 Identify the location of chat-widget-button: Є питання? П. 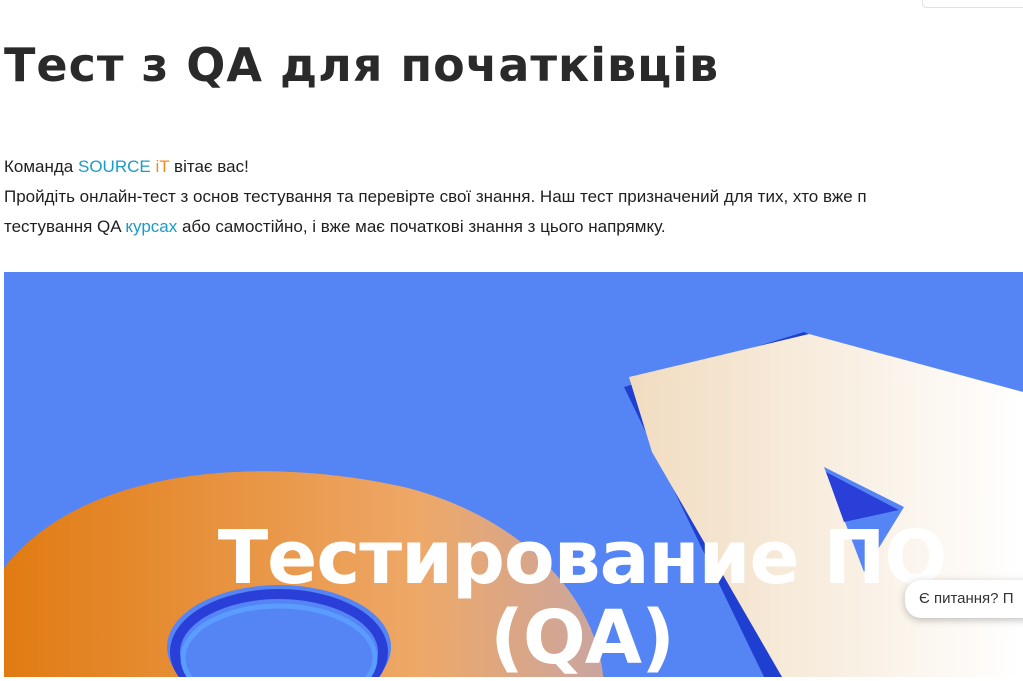
(964, 599).